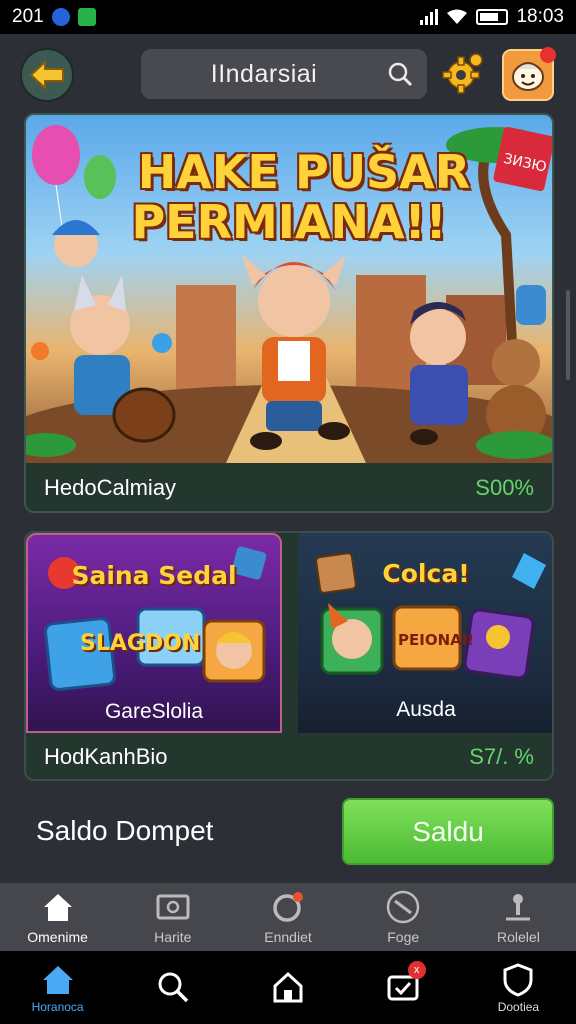  Describe the element at coordinates (173, 907) in the screenshot. I see `screen-icon` at that location.